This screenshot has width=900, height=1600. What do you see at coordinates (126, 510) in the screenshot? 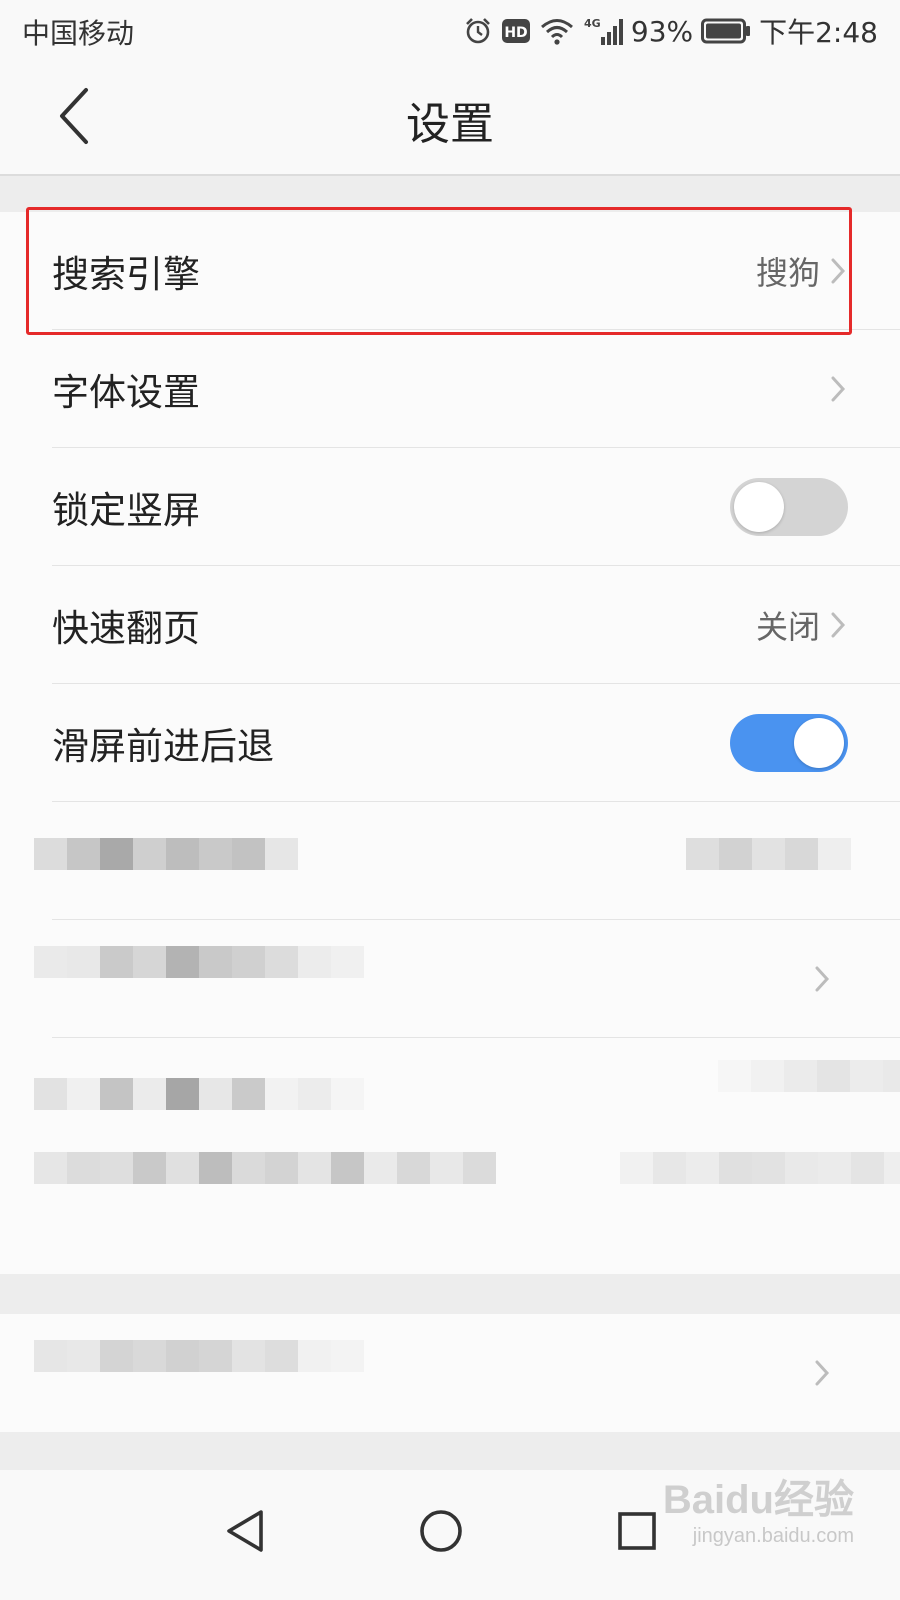
I see `setting-label: 锁定竖屏` at bounding box center [126, 510].